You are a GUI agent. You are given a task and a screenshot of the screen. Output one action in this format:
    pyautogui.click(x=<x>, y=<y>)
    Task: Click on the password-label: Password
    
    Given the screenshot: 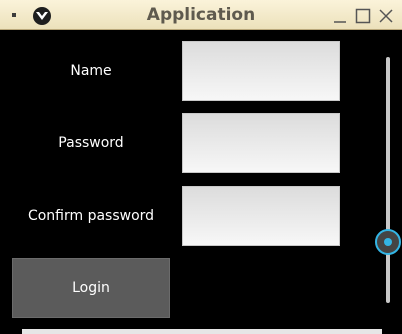 What is the action you would take?
    pyautogui.click(x=91, y=143)
    